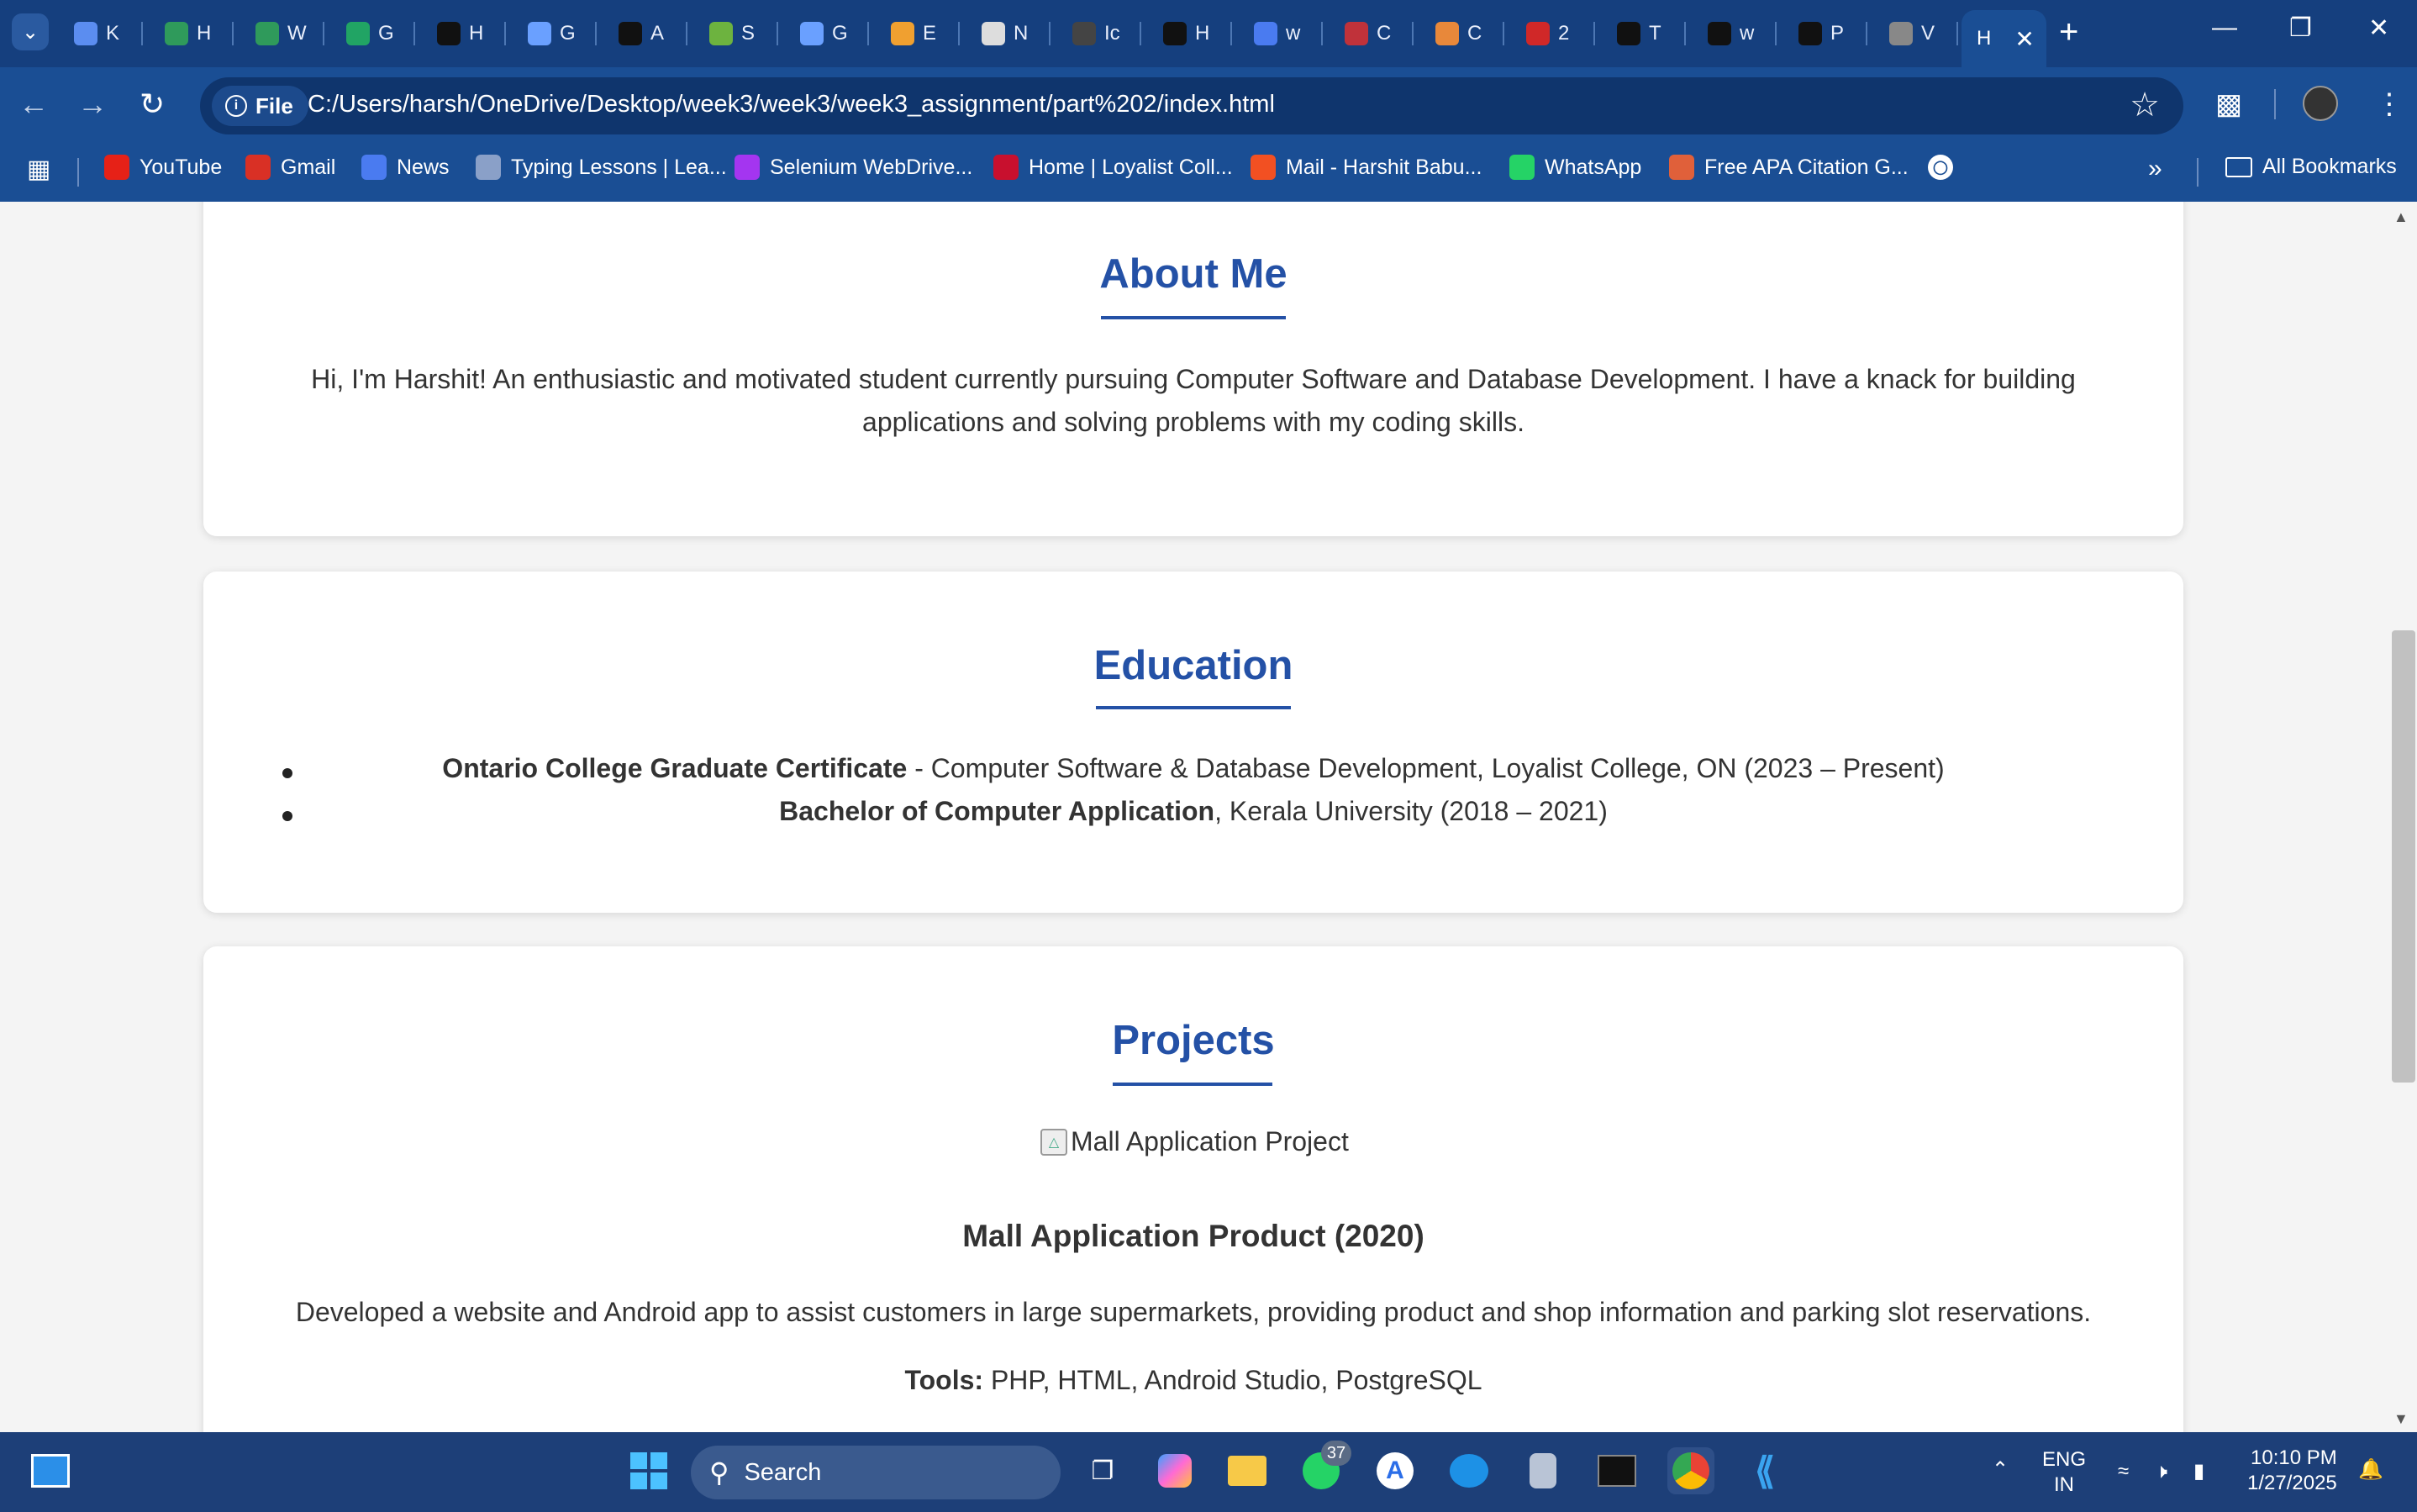  What do you see at coordinates (997, 33) in the screenshot?
I see `tab: N` at bounding box center [997, 33].